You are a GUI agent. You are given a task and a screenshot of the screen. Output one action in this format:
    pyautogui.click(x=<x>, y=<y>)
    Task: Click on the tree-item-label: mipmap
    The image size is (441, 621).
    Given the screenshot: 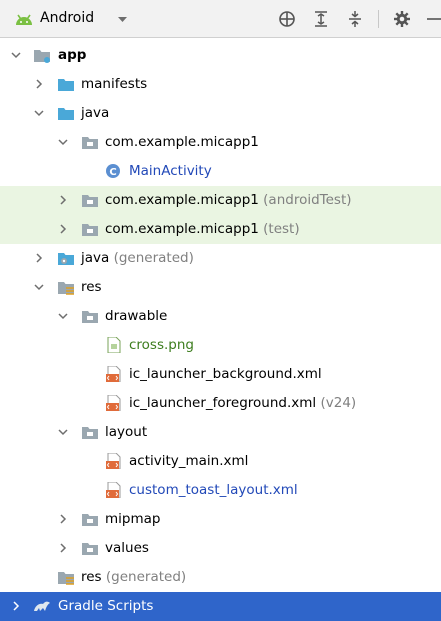 What is the action you would take?
    pyautogui.click(x=133, y=519)
    